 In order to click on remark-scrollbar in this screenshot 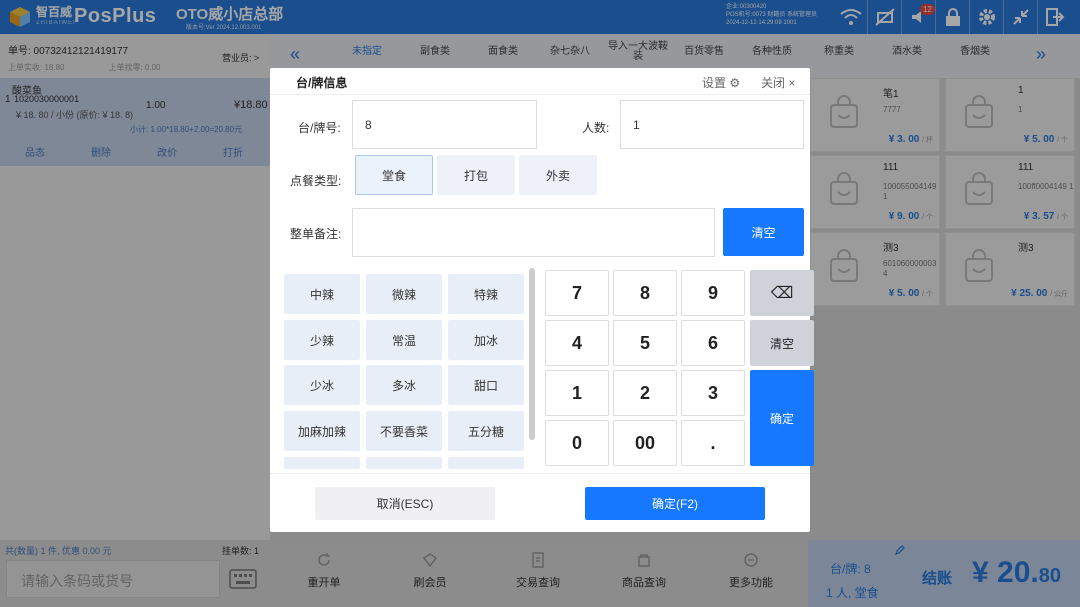, I will do `click(532, 354)`.